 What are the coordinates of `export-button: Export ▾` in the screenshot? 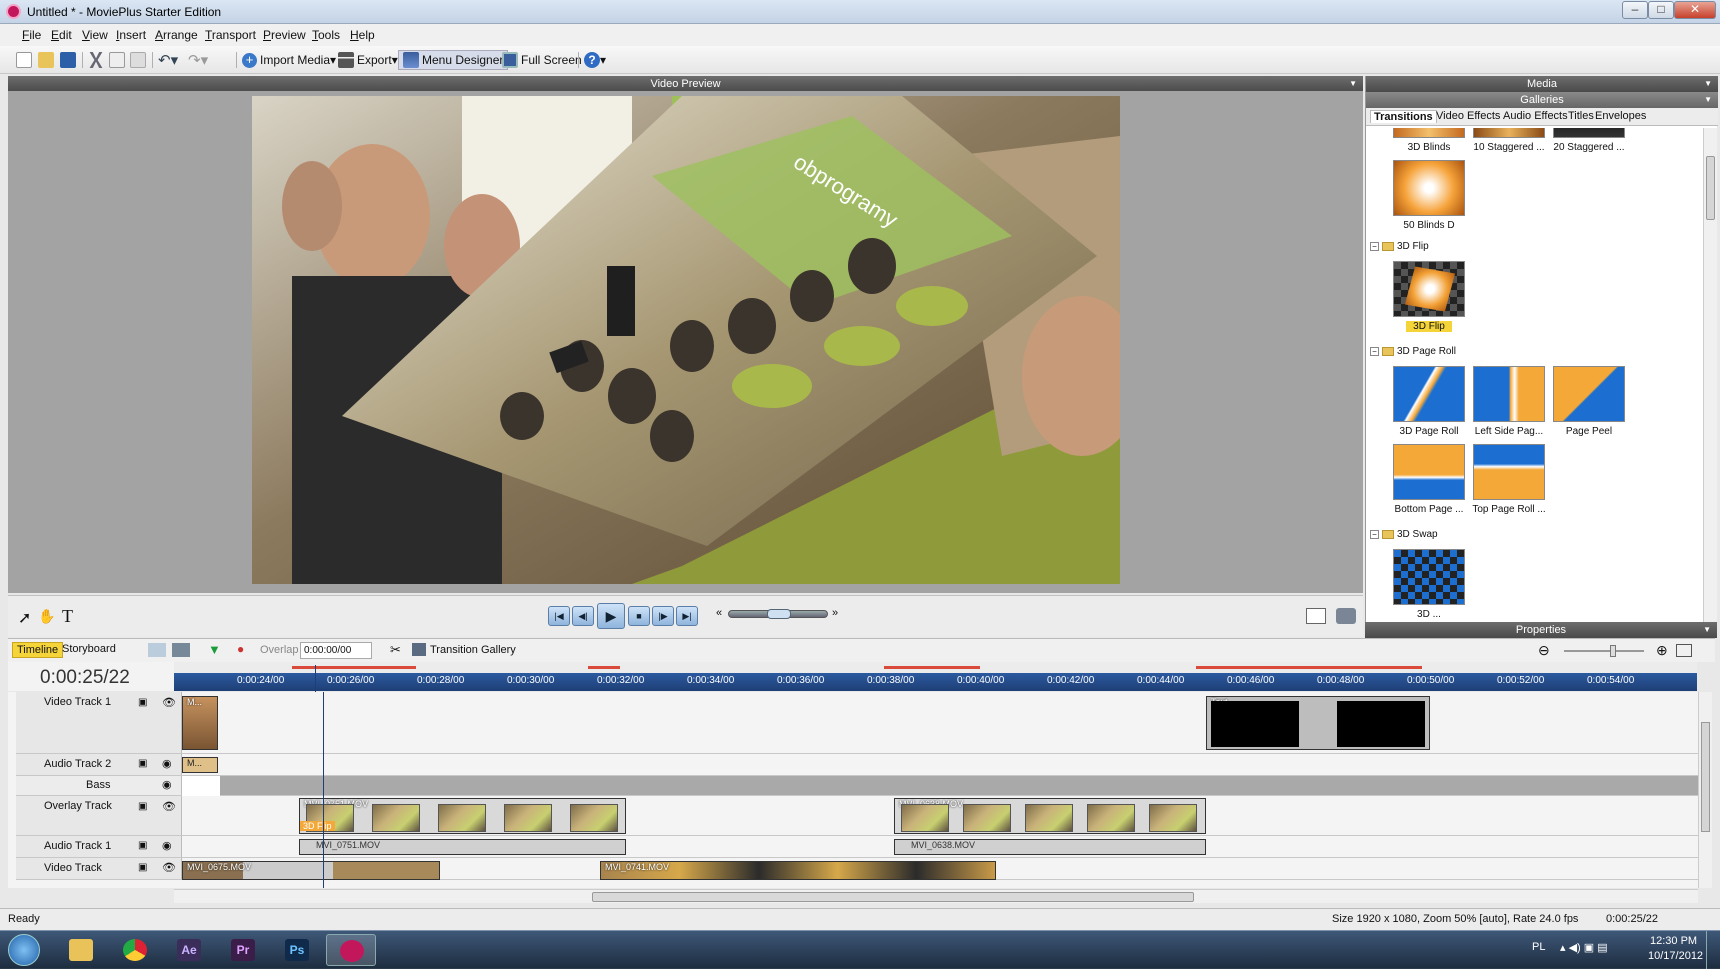 It's located at (368, 60).